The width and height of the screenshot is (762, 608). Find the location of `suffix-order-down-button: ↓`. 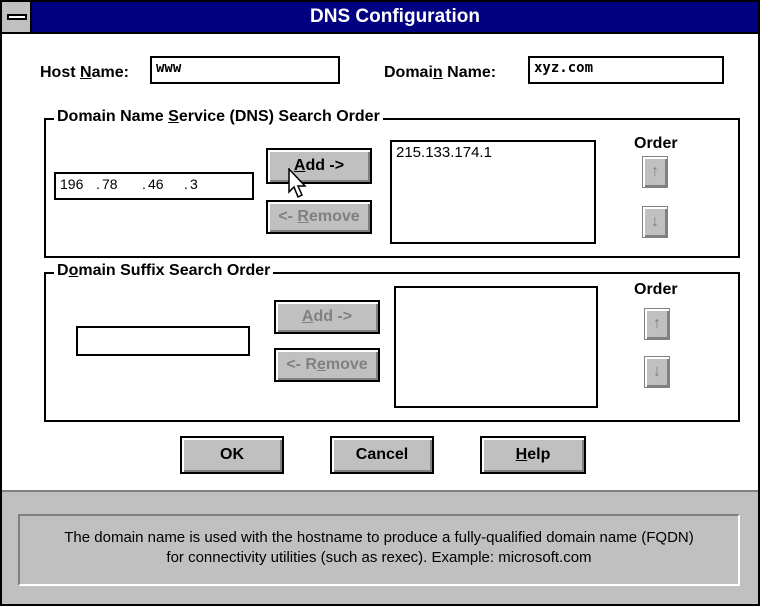

suffix-order-down-button: ↓ is located at coordinates (657, 372).